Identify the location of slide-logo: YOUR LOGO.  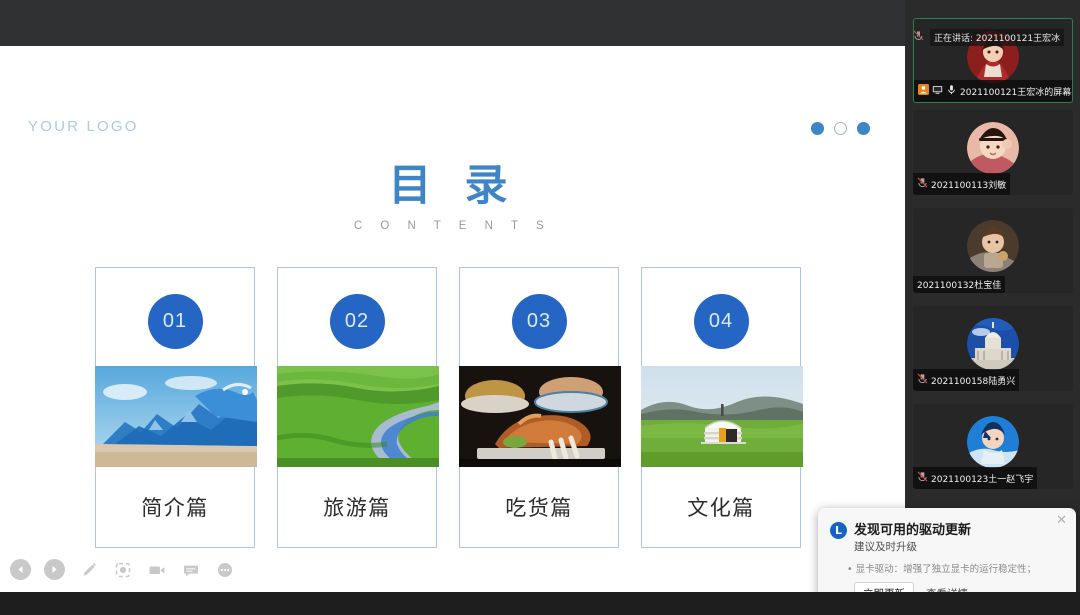
(83, 126).